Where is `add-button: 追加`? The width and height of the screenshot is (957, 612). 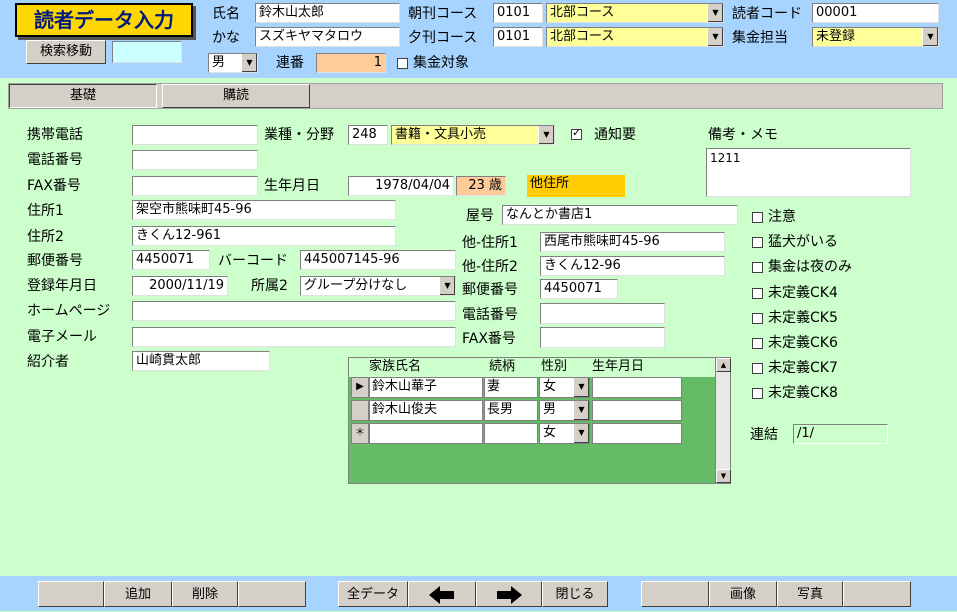 add-button: 追加 is located at coordinates (138, 594).